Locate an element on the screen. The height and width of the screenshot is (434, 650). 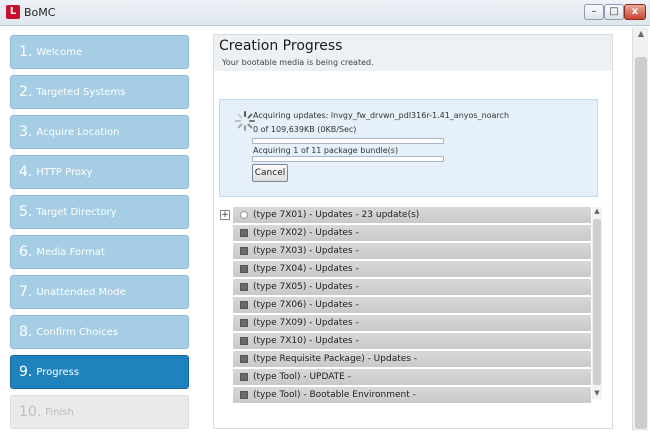
step-number: 10. is located at coordinates (30, 412).